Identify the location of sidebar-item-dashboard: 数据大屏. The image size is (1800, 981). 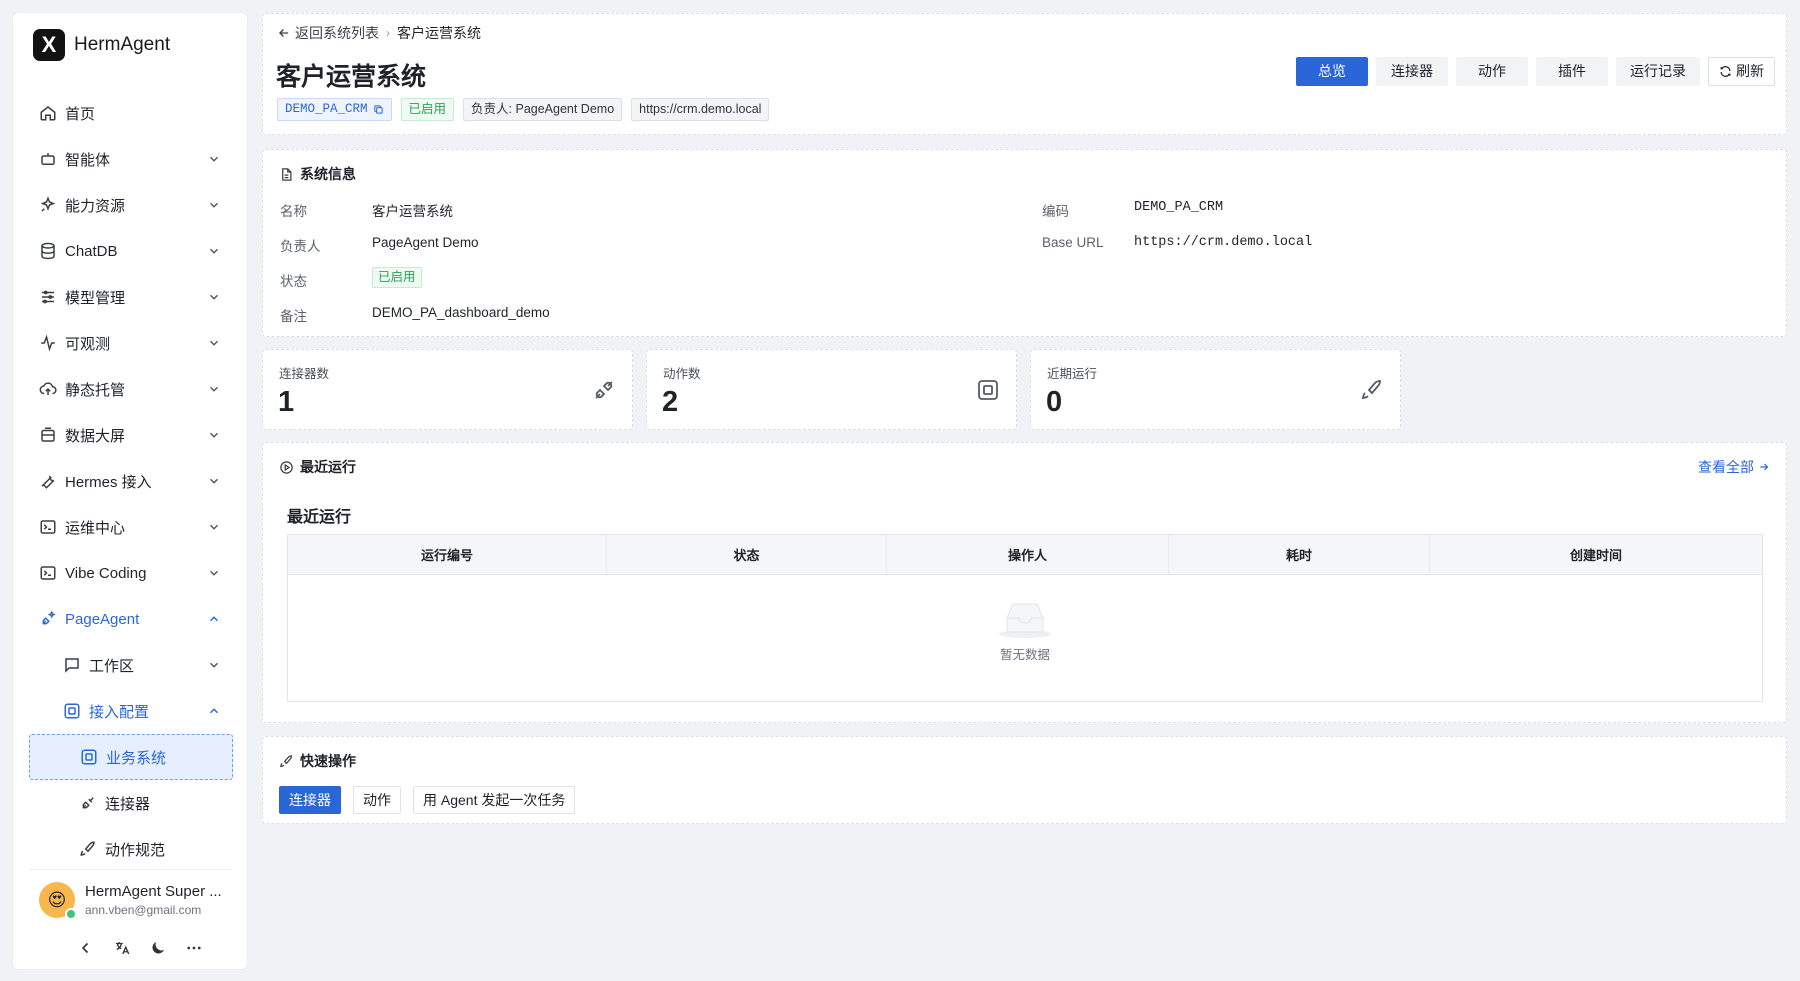
(131, 435).